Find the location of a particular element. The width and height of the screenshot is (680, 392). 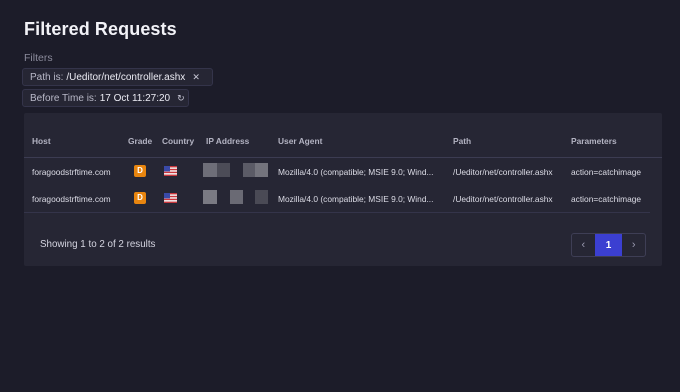

chevron-left-icon: ‹ is located at coordinates (583, 245).